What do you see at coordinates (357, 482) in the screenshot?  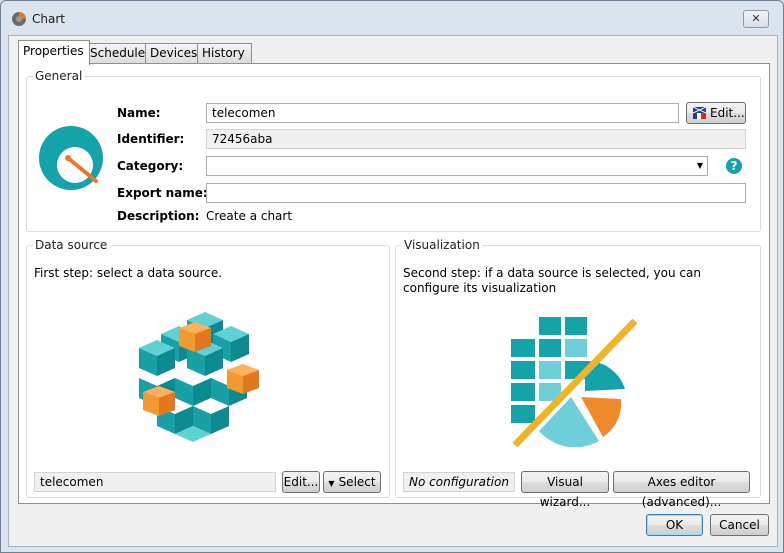 I see `select-label: Select` at bounding box center [357, 482].